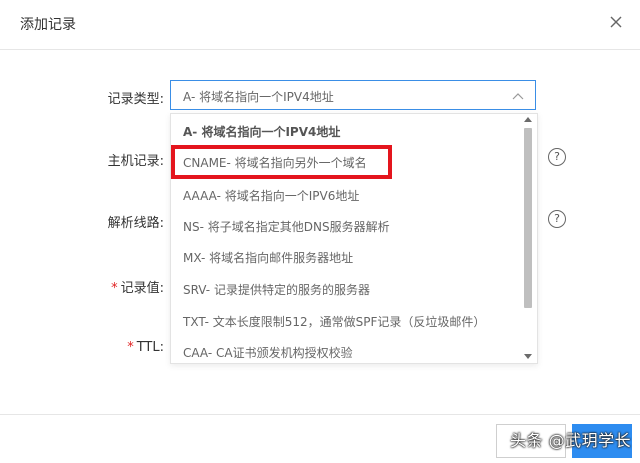  Describe the element at coordinates (104, 286) in the screenshot. I see `record-value-label: * 记录值:` at that location.